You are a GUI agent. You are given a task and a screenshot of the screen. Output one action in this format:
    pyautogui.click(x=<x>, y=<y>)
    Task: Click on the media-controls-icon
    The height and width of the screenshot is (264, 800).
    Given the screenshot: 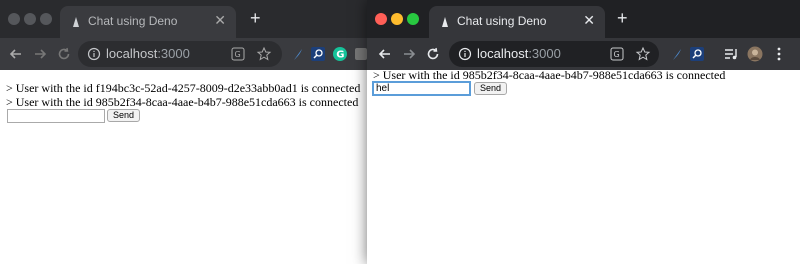 What is the action you would take?
    pyautogui.click(x=731, y=54)
    